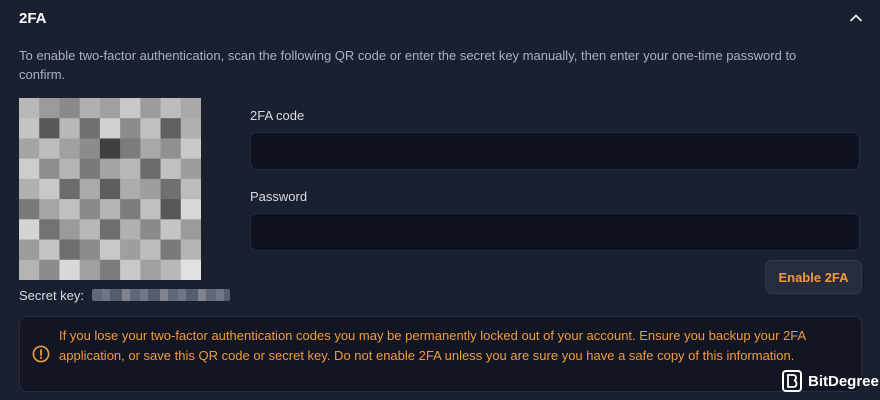  I want to click on enable-2fa-button: Enable 2FA, so click(813, 277).